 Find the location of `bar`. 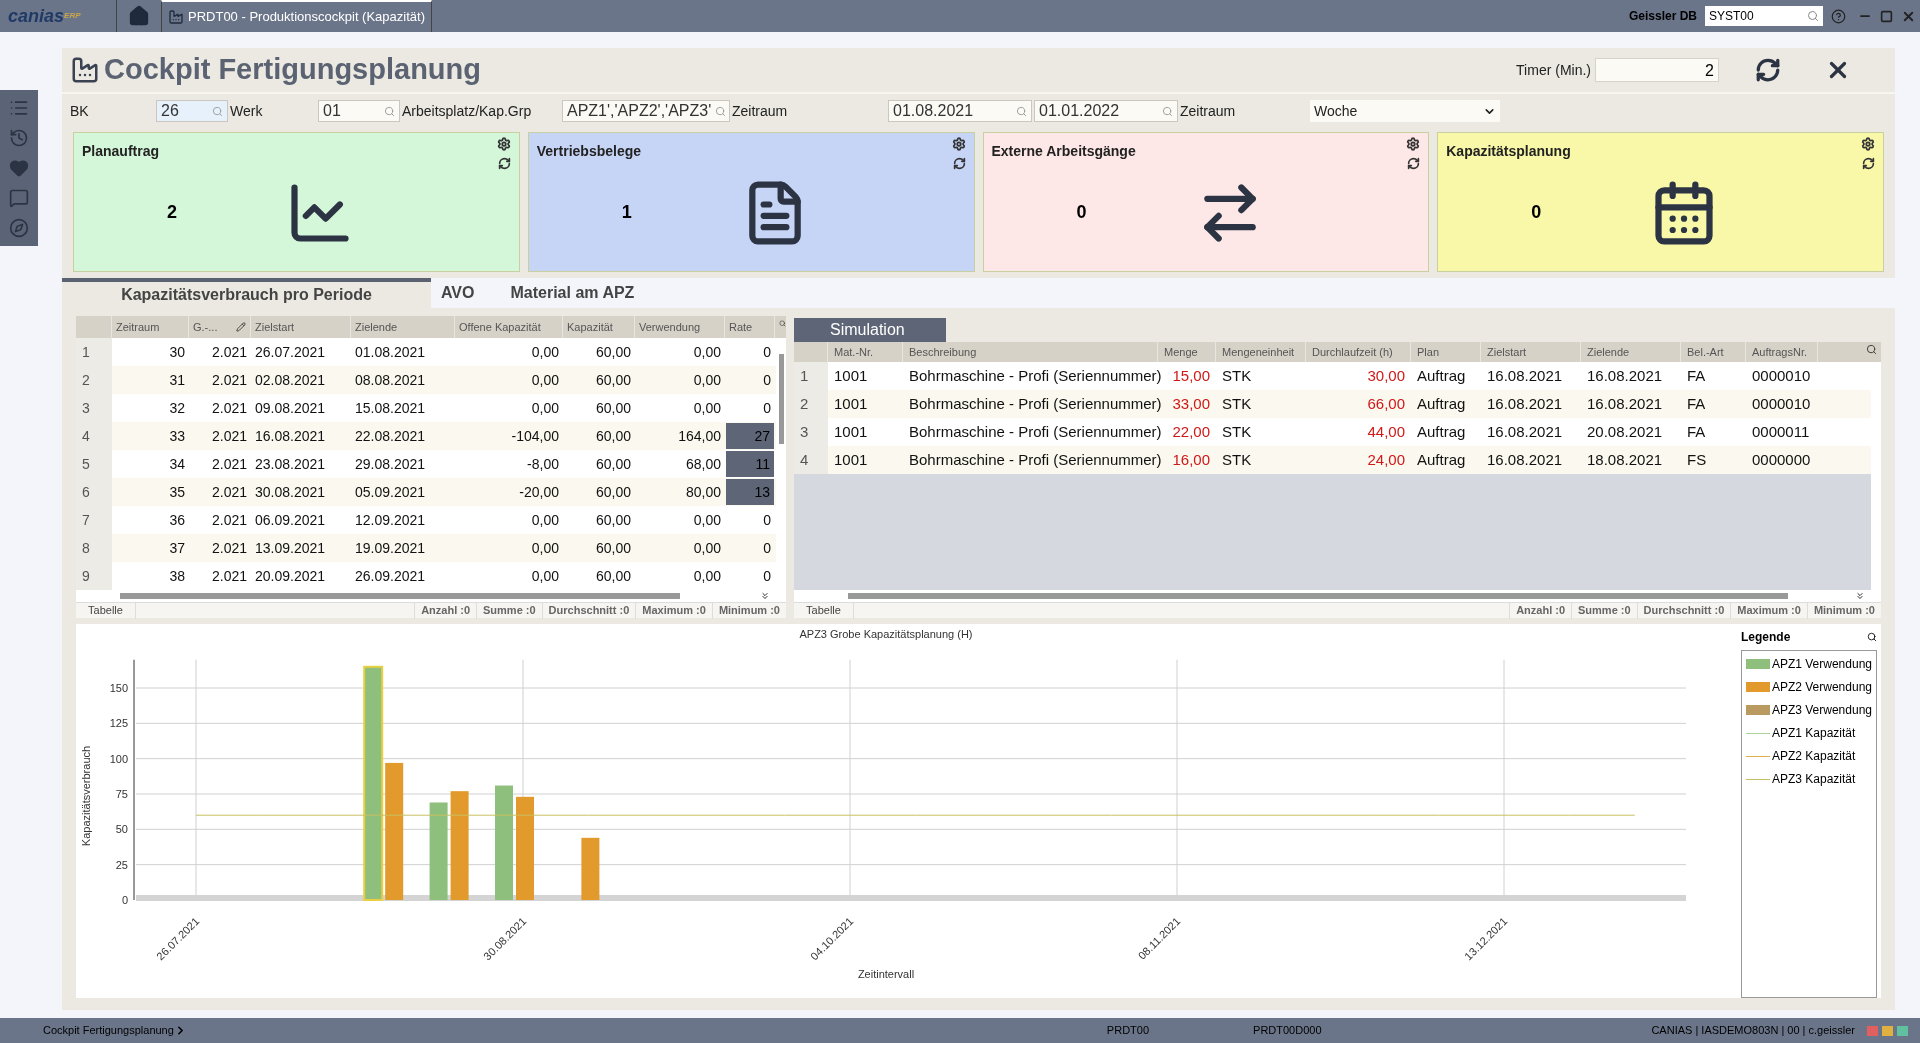

bar is located at coordinates (590, 868).